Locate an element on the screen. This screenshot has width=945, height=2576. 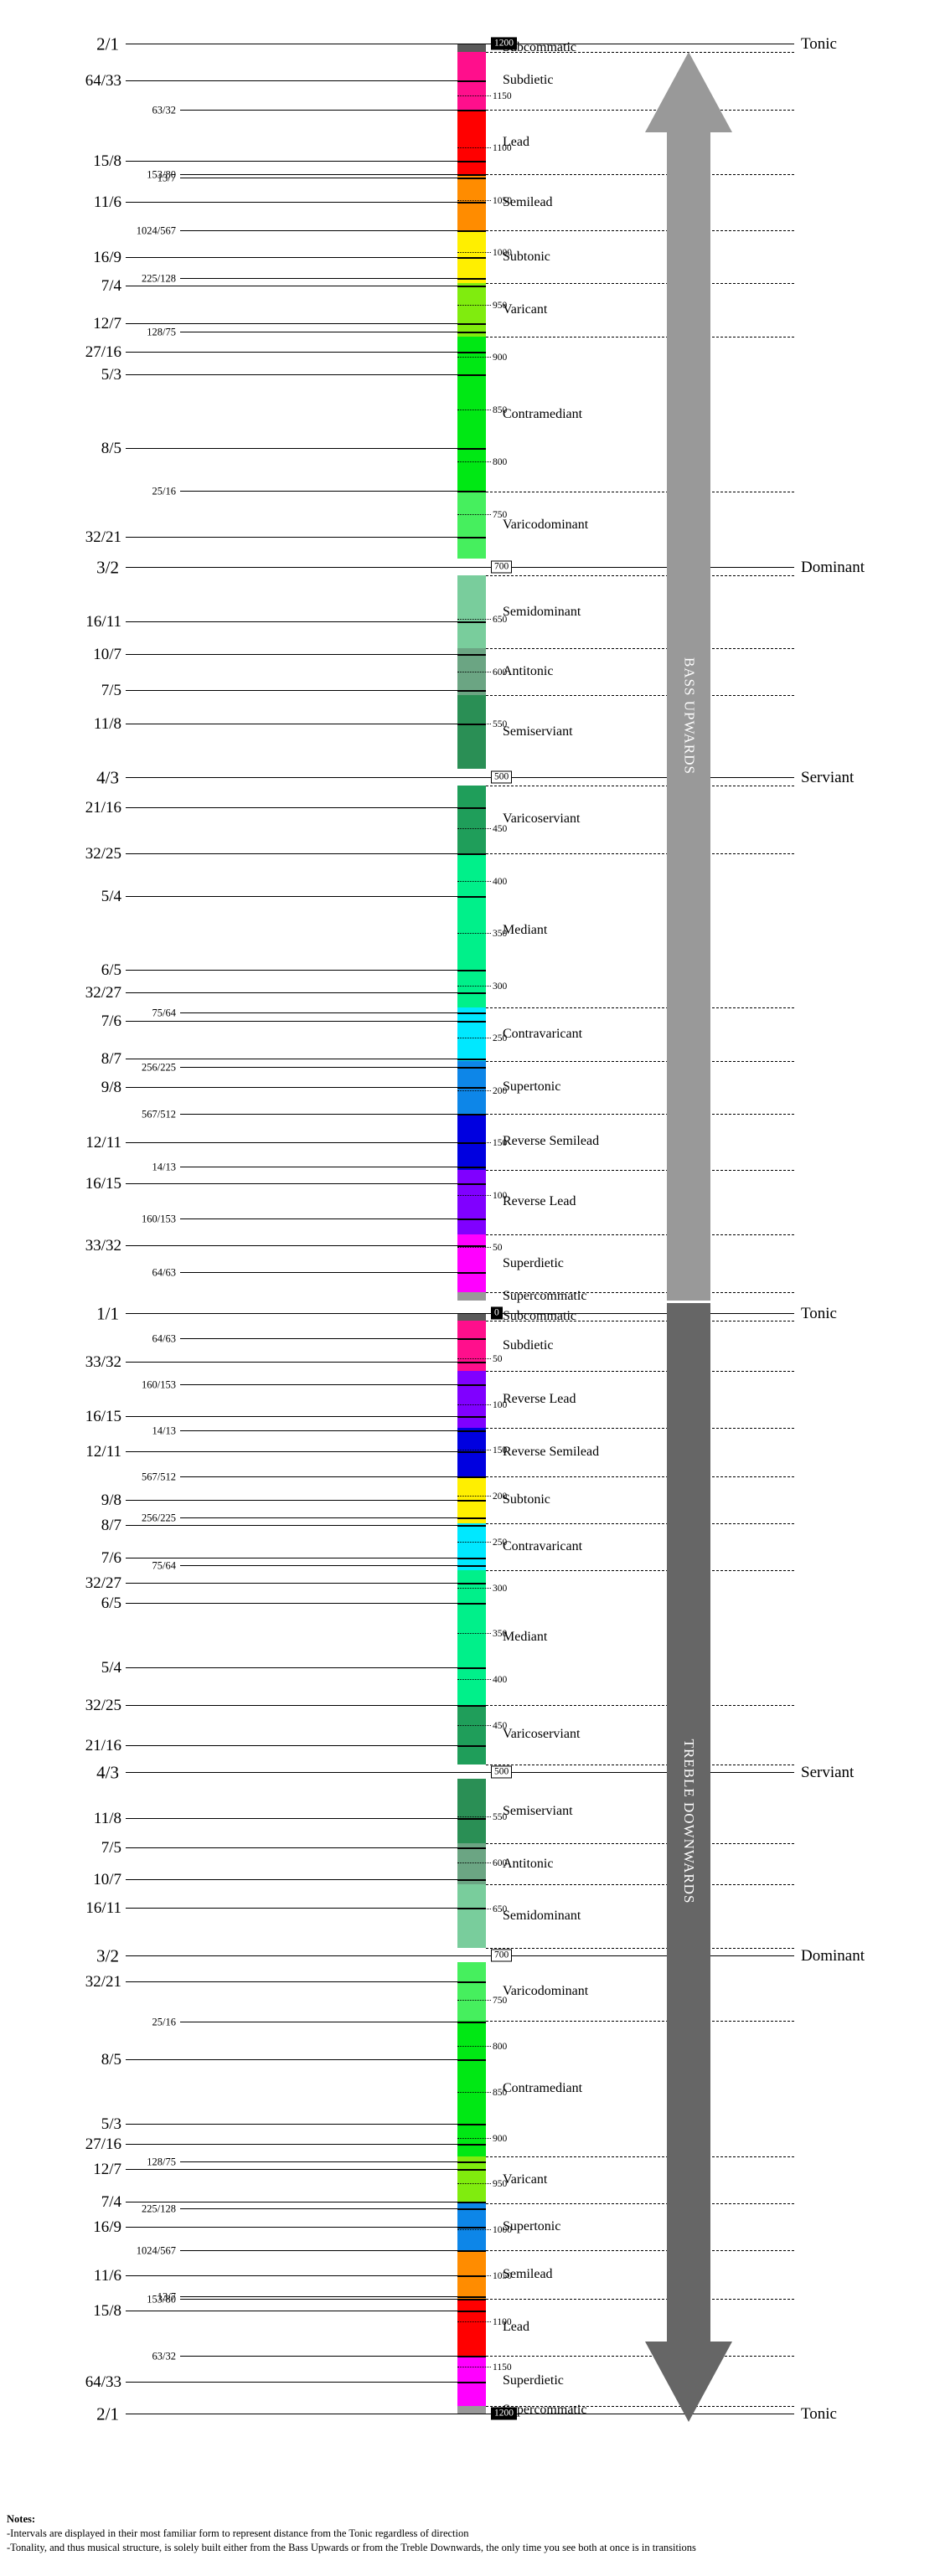
cents-tick-label: 550 is located at coordinates (500, 1818).